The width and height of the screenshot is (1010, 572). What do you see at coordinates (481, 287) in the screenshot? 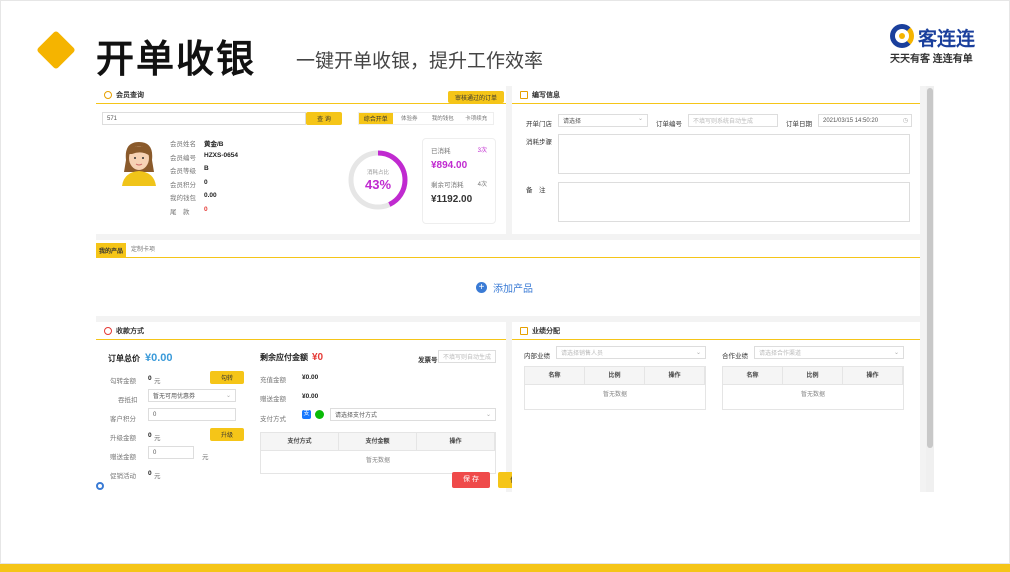
I see `add-icon: +` at bounding box center [481, 287].